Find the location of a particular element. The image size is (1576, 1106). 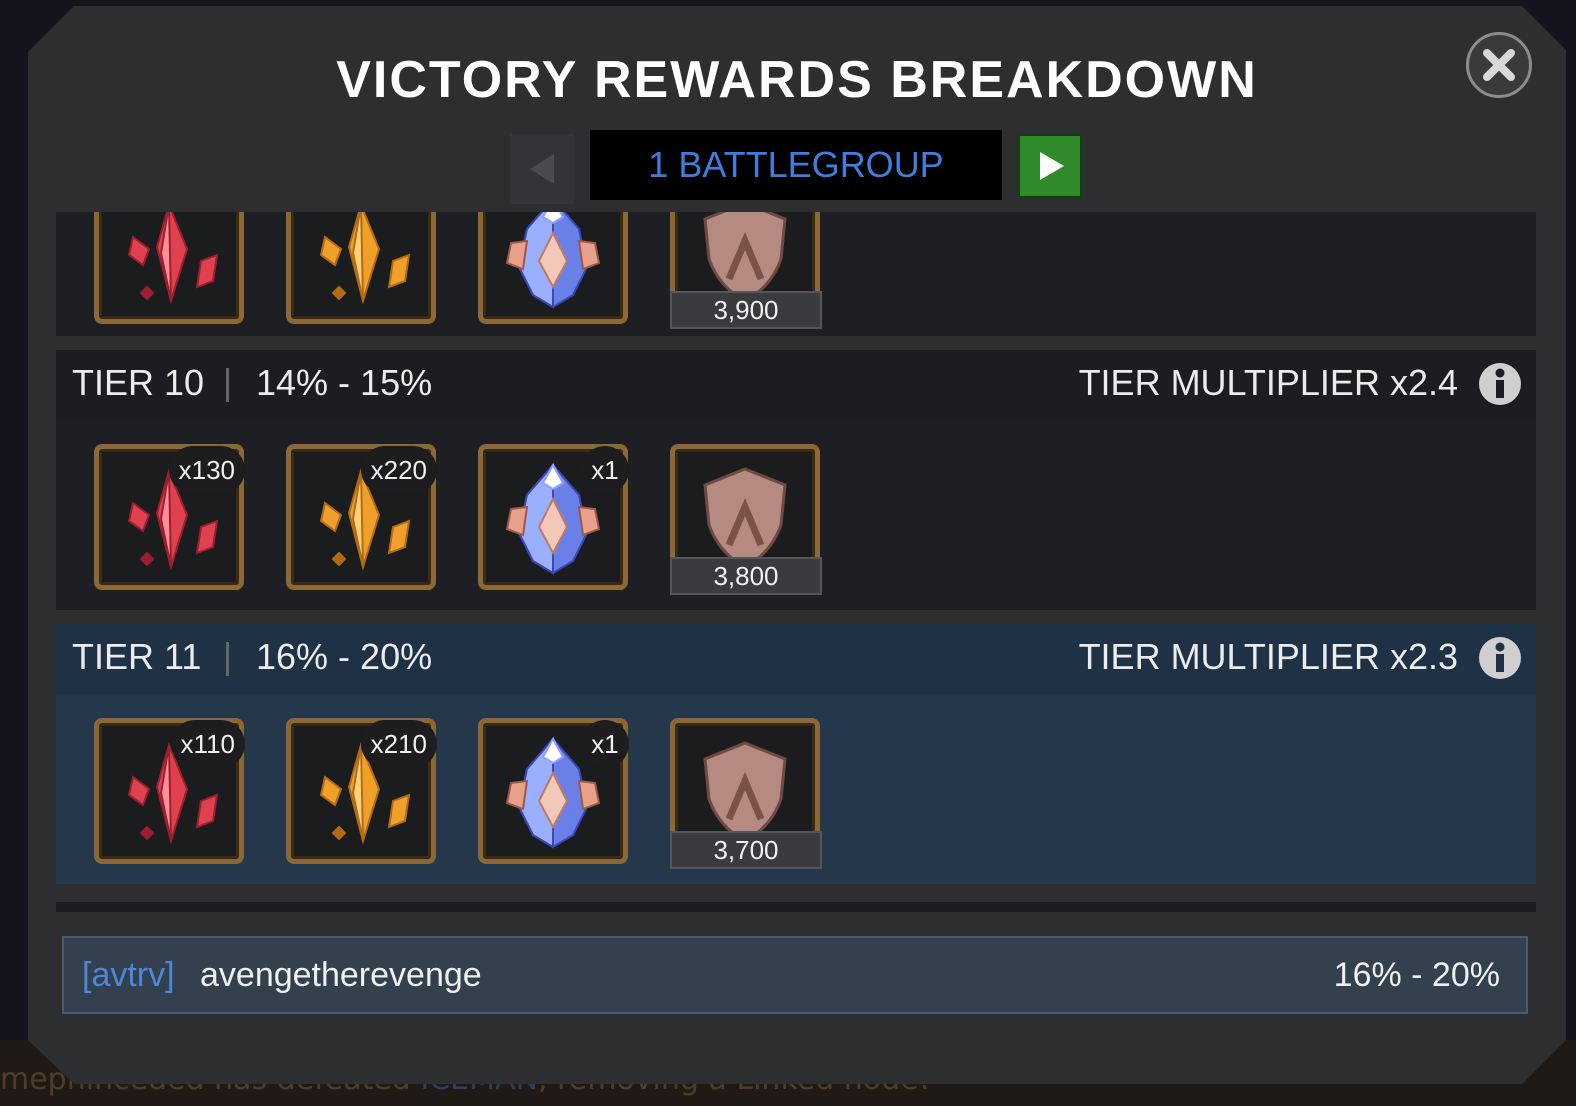

reward-count: x110 is located at coordinates (207, 744).